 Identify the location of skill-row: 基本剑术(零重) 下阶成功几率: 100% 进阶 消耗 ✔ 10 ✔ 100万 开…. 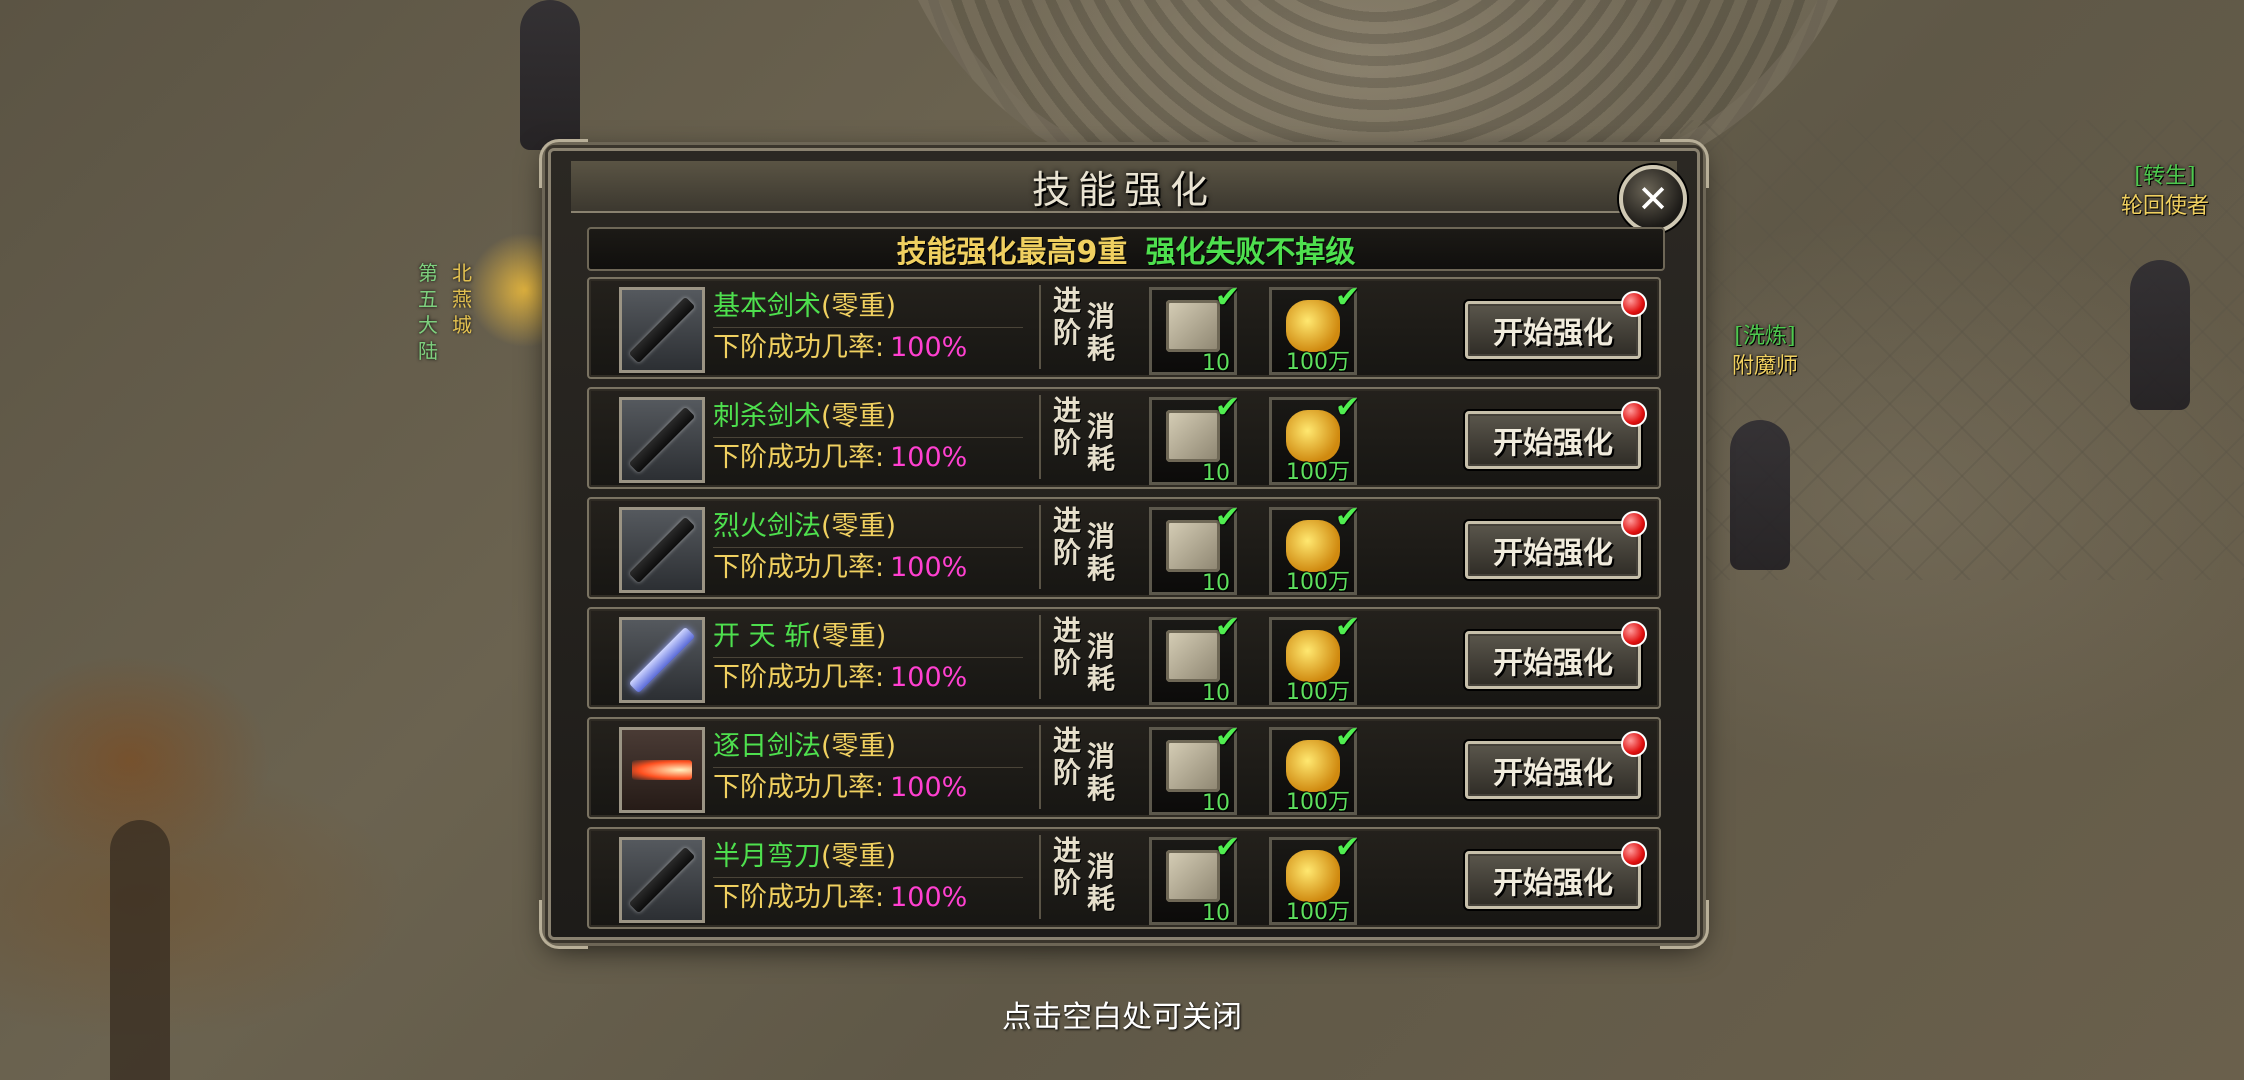
(1124, 328).